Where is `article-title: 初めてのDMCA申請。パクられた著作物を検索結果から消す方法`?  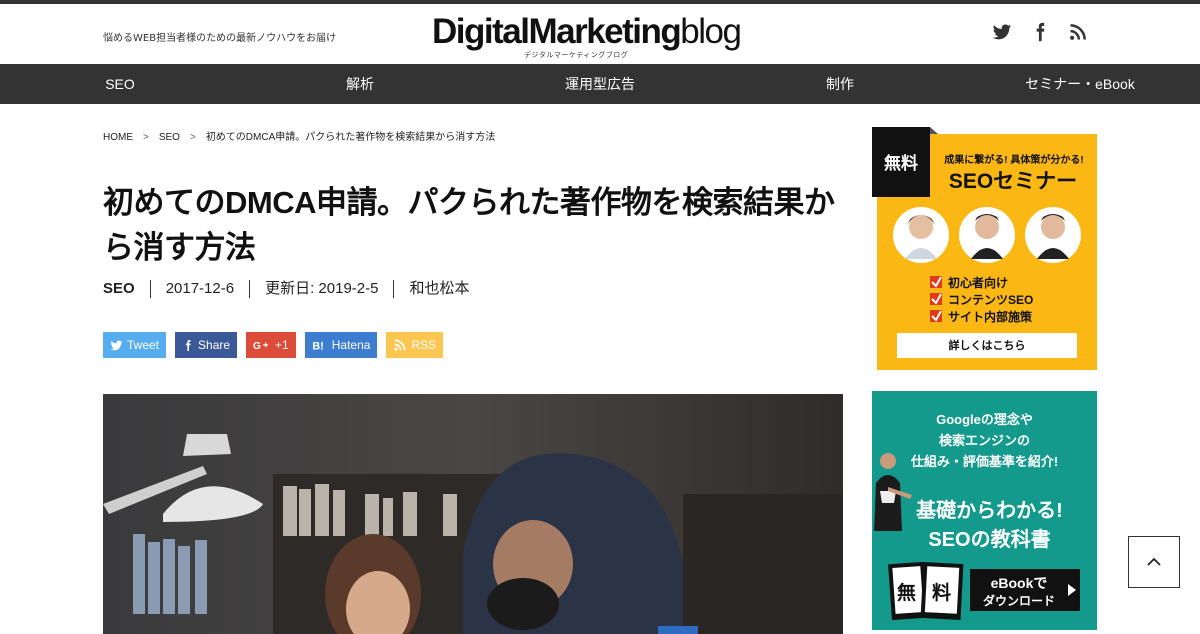 article-title: 初めてのDMCA申請。パクられた著作物を検索結果から消す方法 is located at coordinates (469, 225).